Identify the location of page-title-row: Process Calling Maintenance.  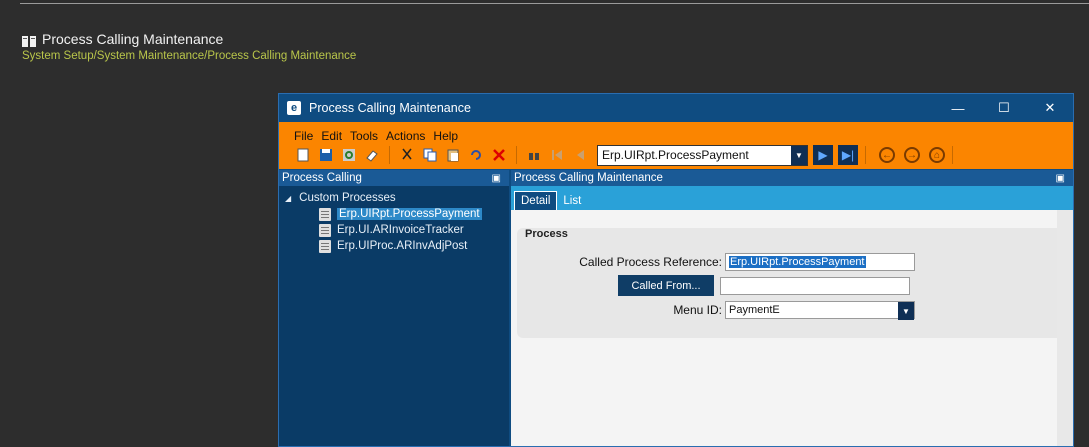
(189, 39).